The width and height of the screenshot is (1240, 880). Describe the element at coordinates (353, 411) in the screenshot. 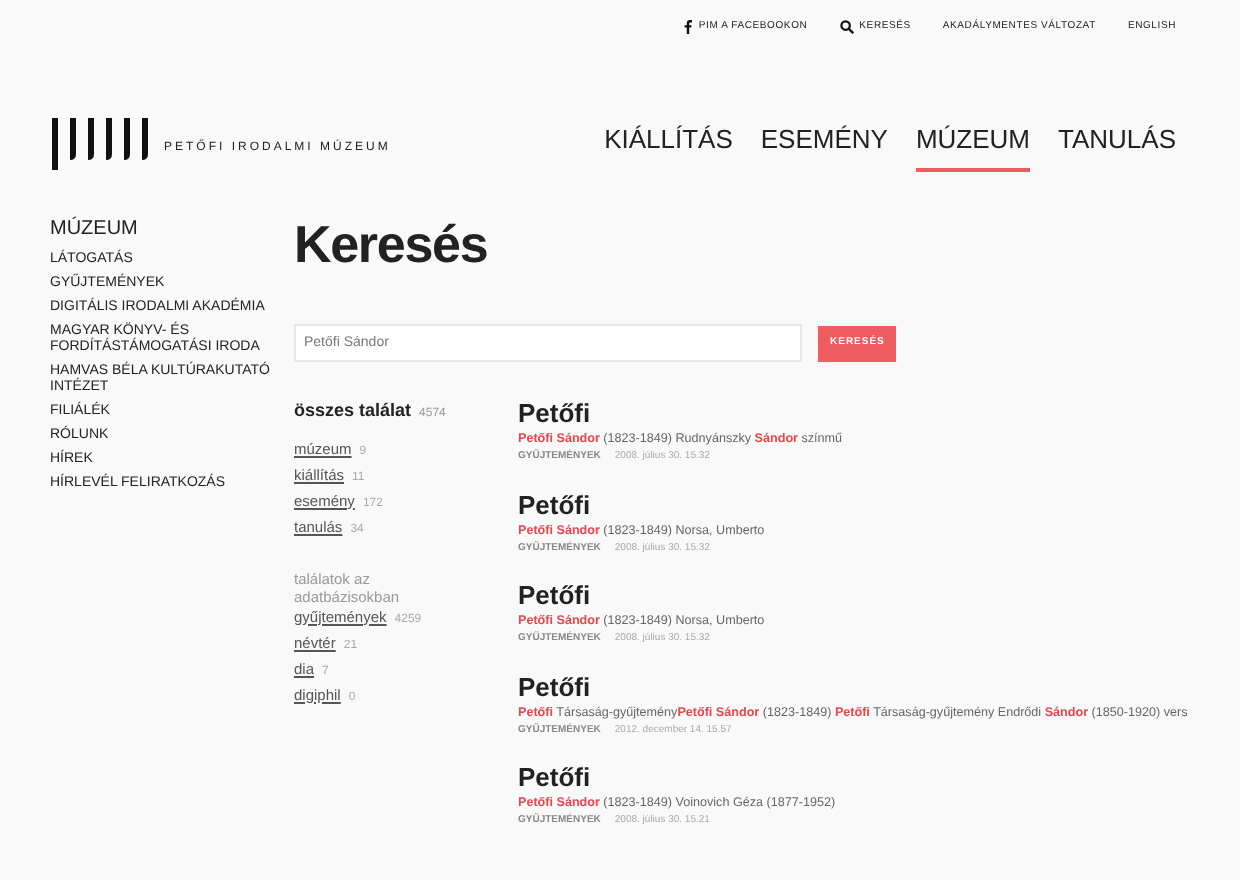

I see `total-label: összes találat` at that location.